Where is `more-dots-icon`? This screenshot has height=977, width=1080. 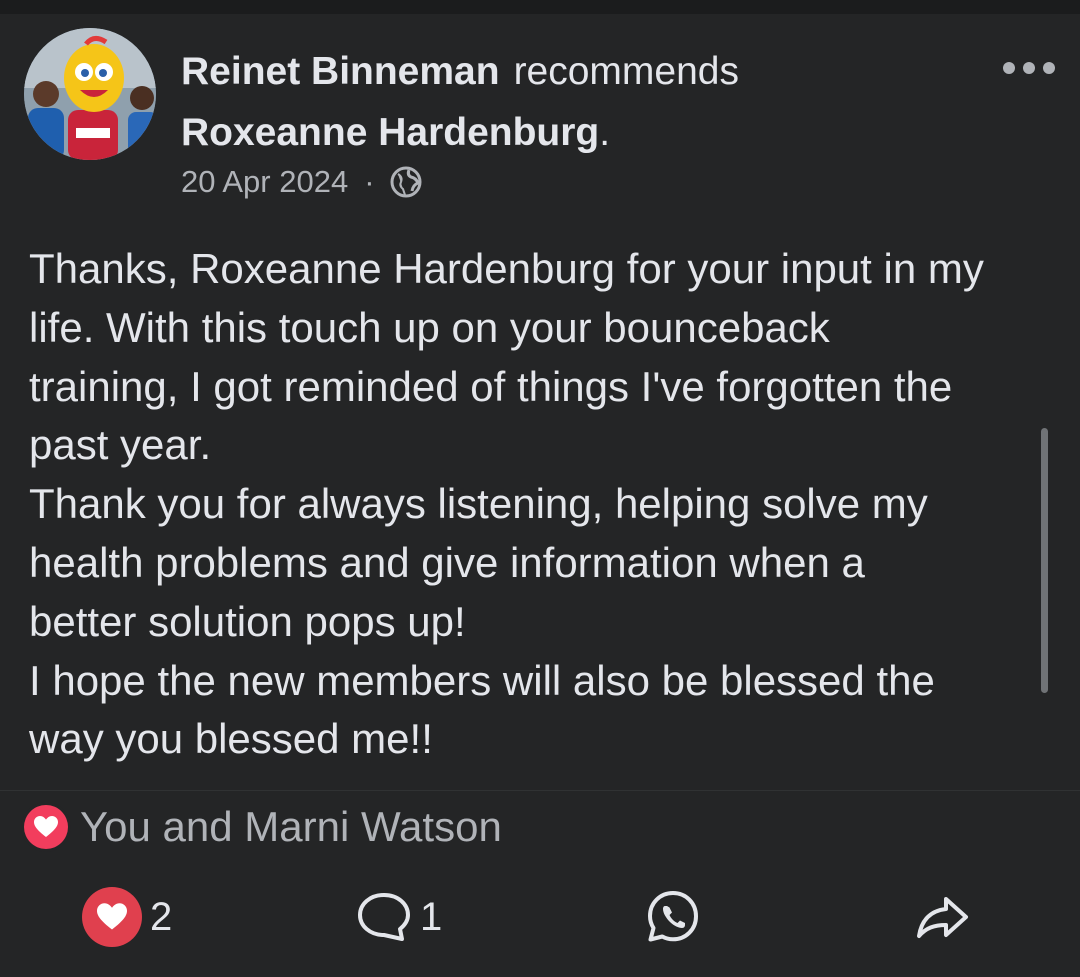
more-dots-icon is located at coordinates (1029, 68).